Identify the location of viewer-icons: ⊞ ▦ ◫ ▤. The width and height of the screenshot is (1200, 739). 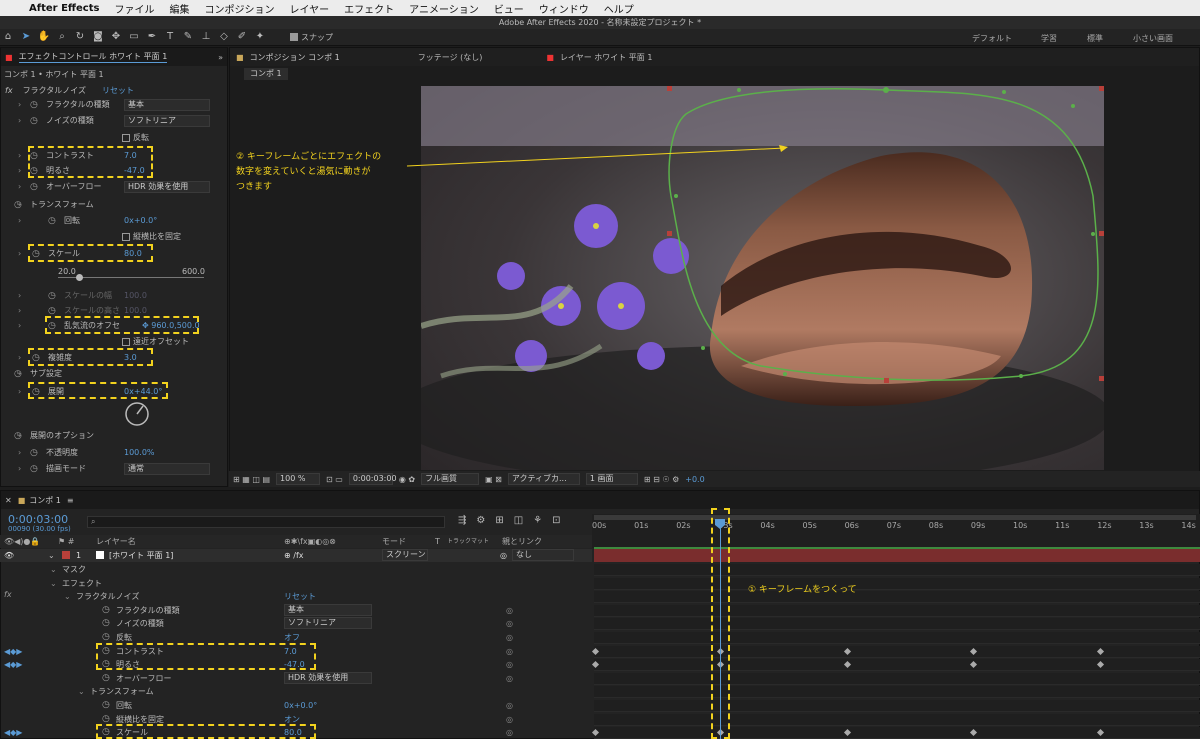
(251, 479).